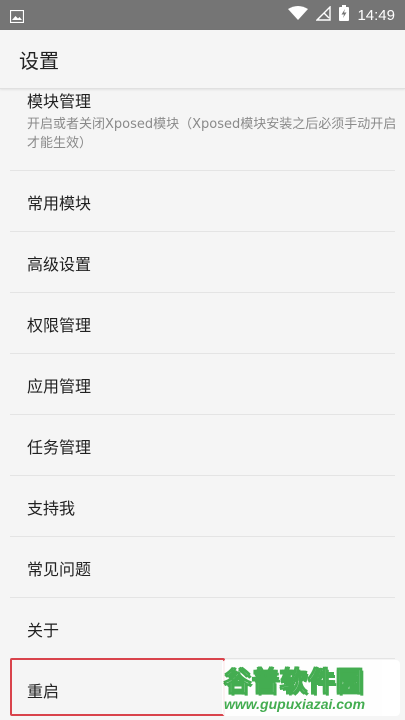  Describe the element at coordinates (212, 134) in the screenshot. I see `settings-item-description: 开启或者关闭Xposed模块（Xposed模块安装之后必须手动开启才能生效）` at that location.